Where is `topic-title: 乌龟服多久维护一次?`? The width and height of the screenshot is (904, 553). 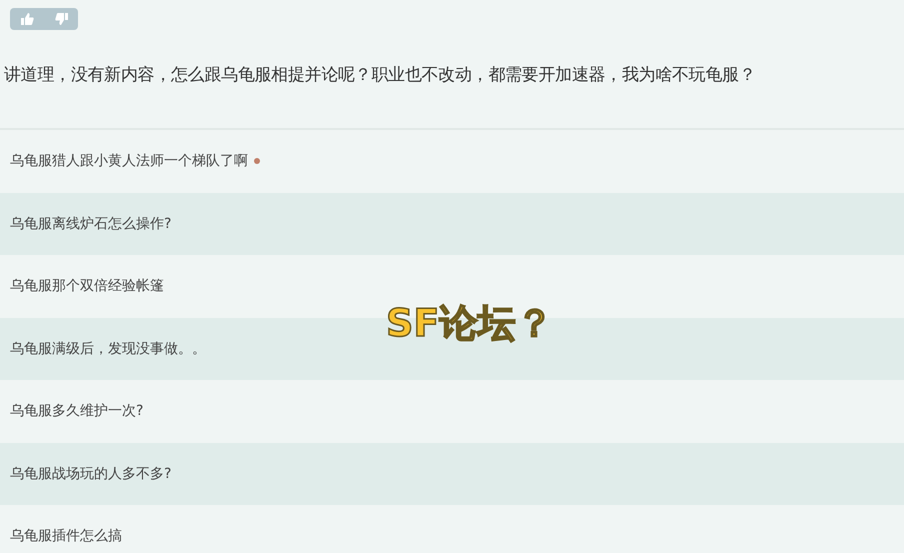
topic-title: 乌龟服多久维护一次? is located at coordinates (77, 411).